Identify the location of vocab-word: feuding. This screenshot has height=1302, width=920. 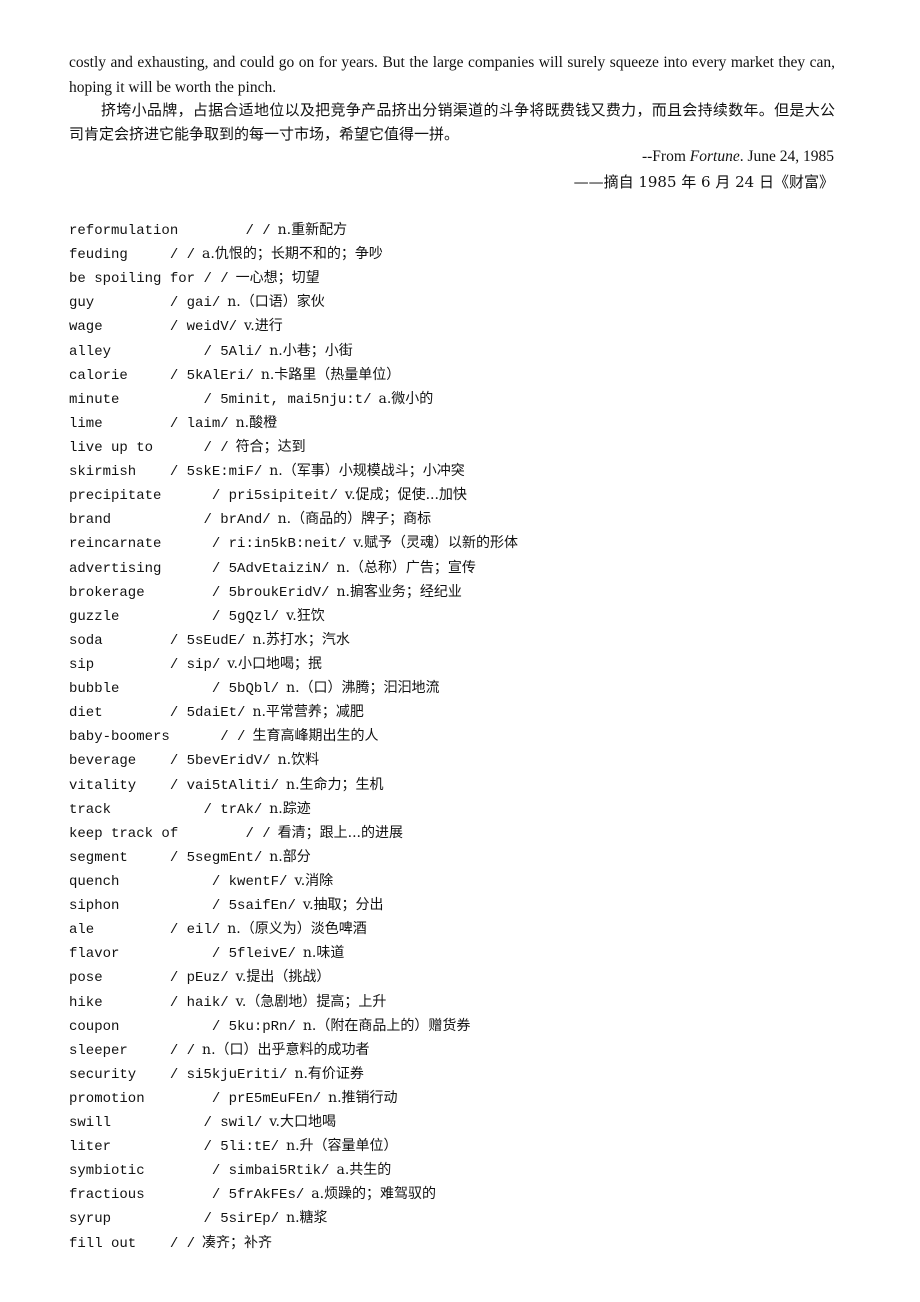
(98, 255).